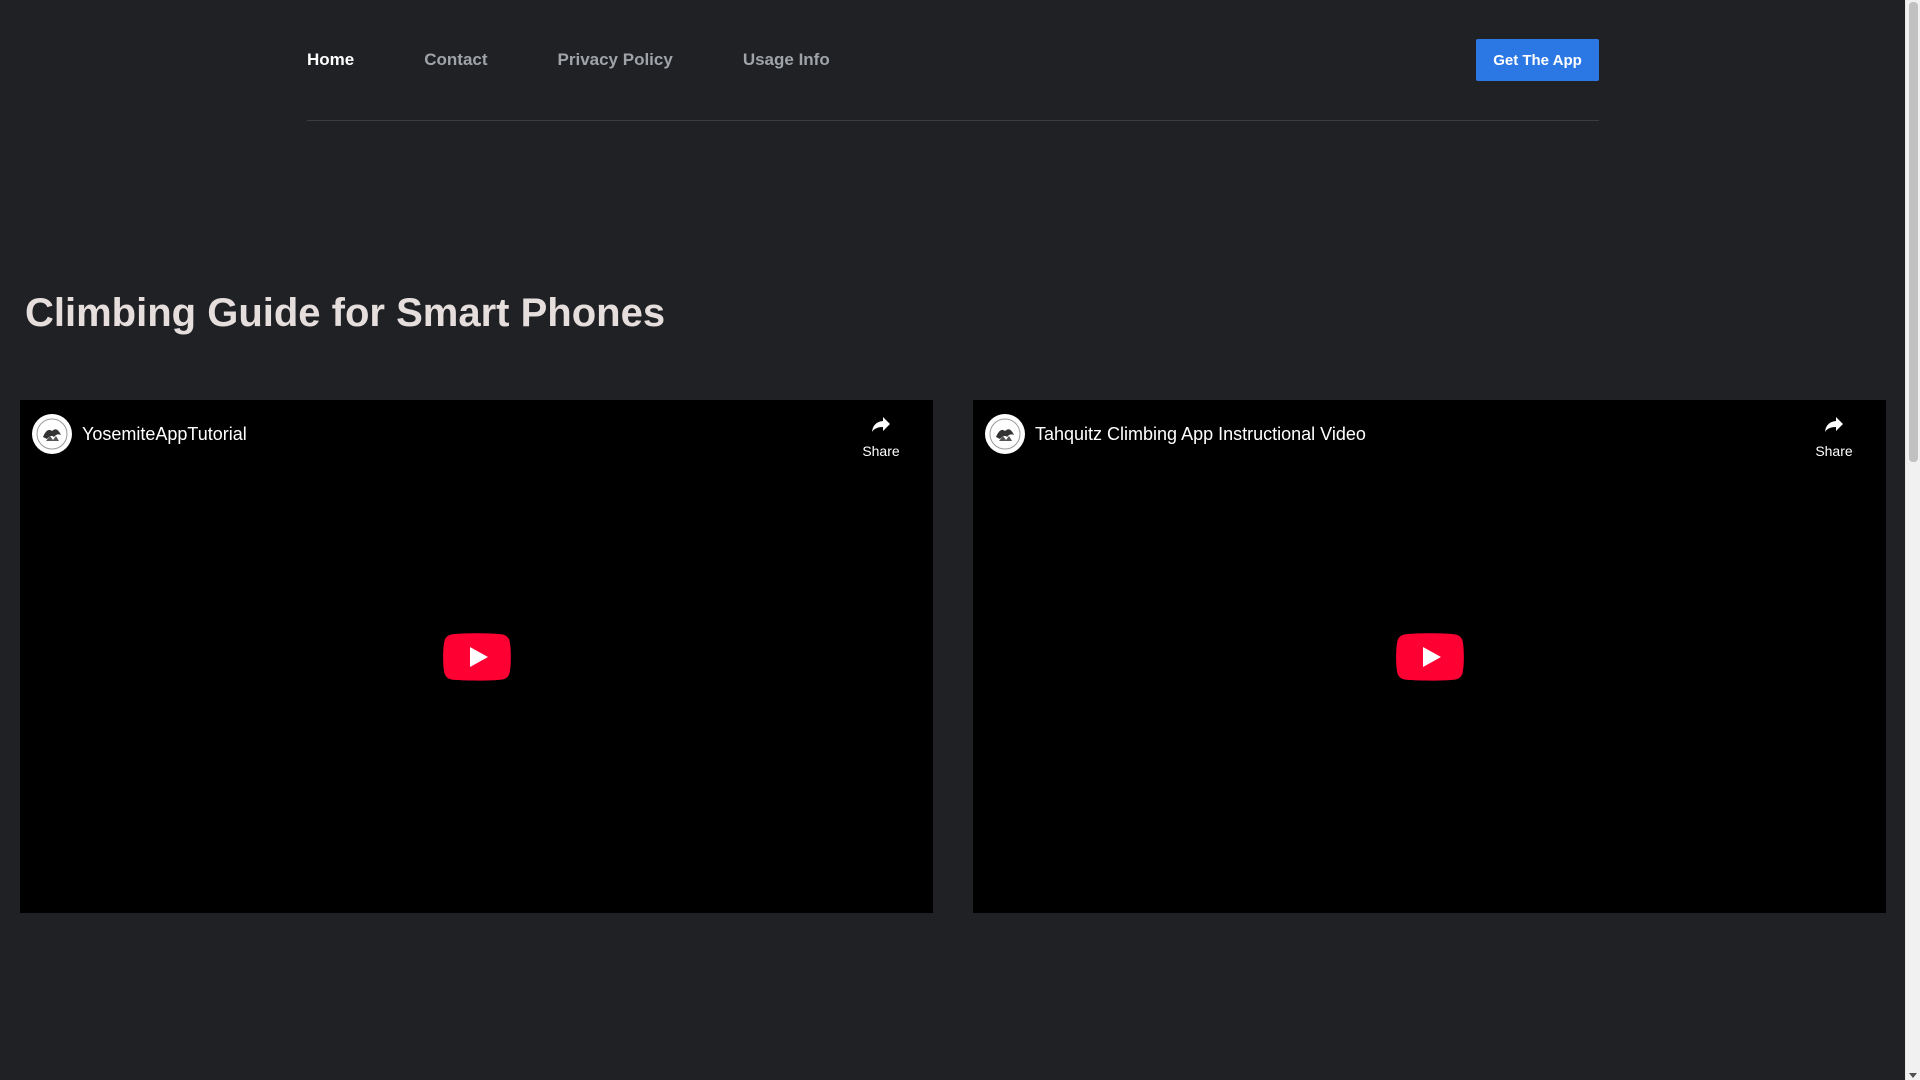  Describe the element at coordinates (455, 60) in the screenshot. I see `nav-link-contact: Contact` at that location.